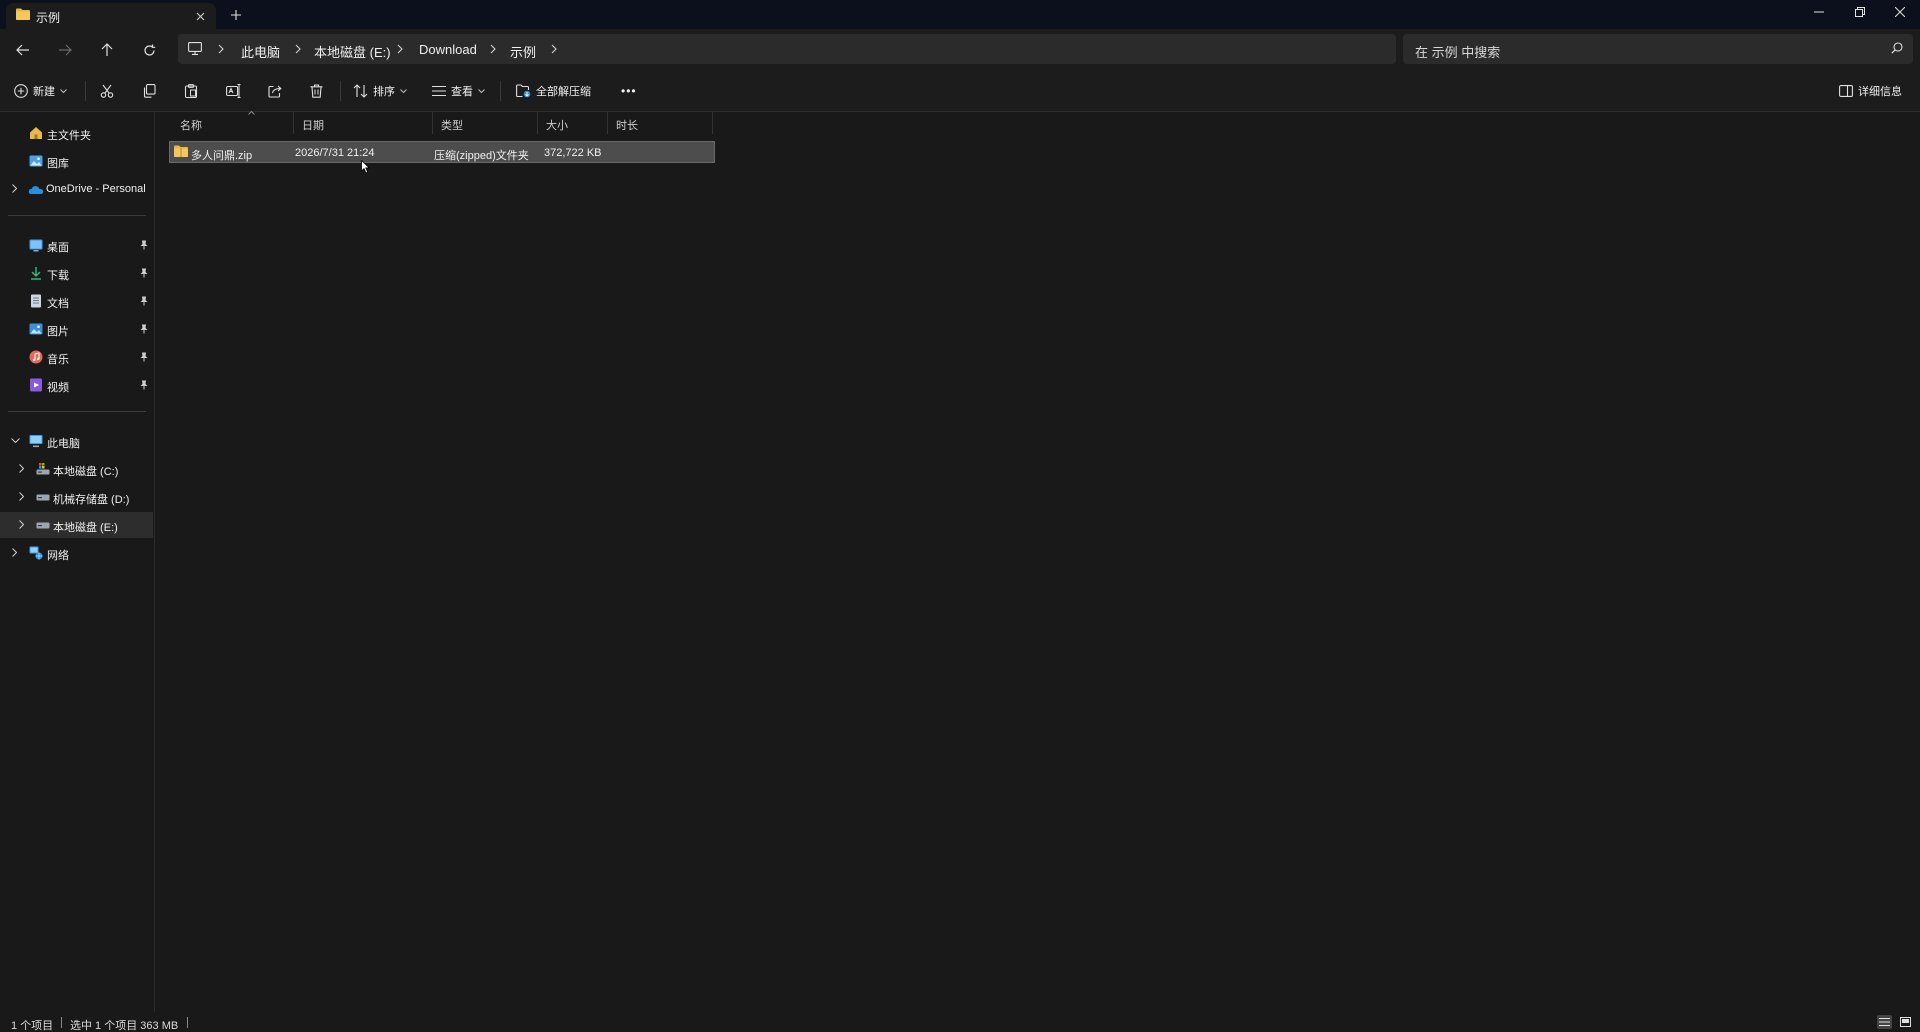 This screenshot has width=1920, height=1032. Describe the element at coordinates (43, 497) in the screenshot. I see `drive-icon` at that location.